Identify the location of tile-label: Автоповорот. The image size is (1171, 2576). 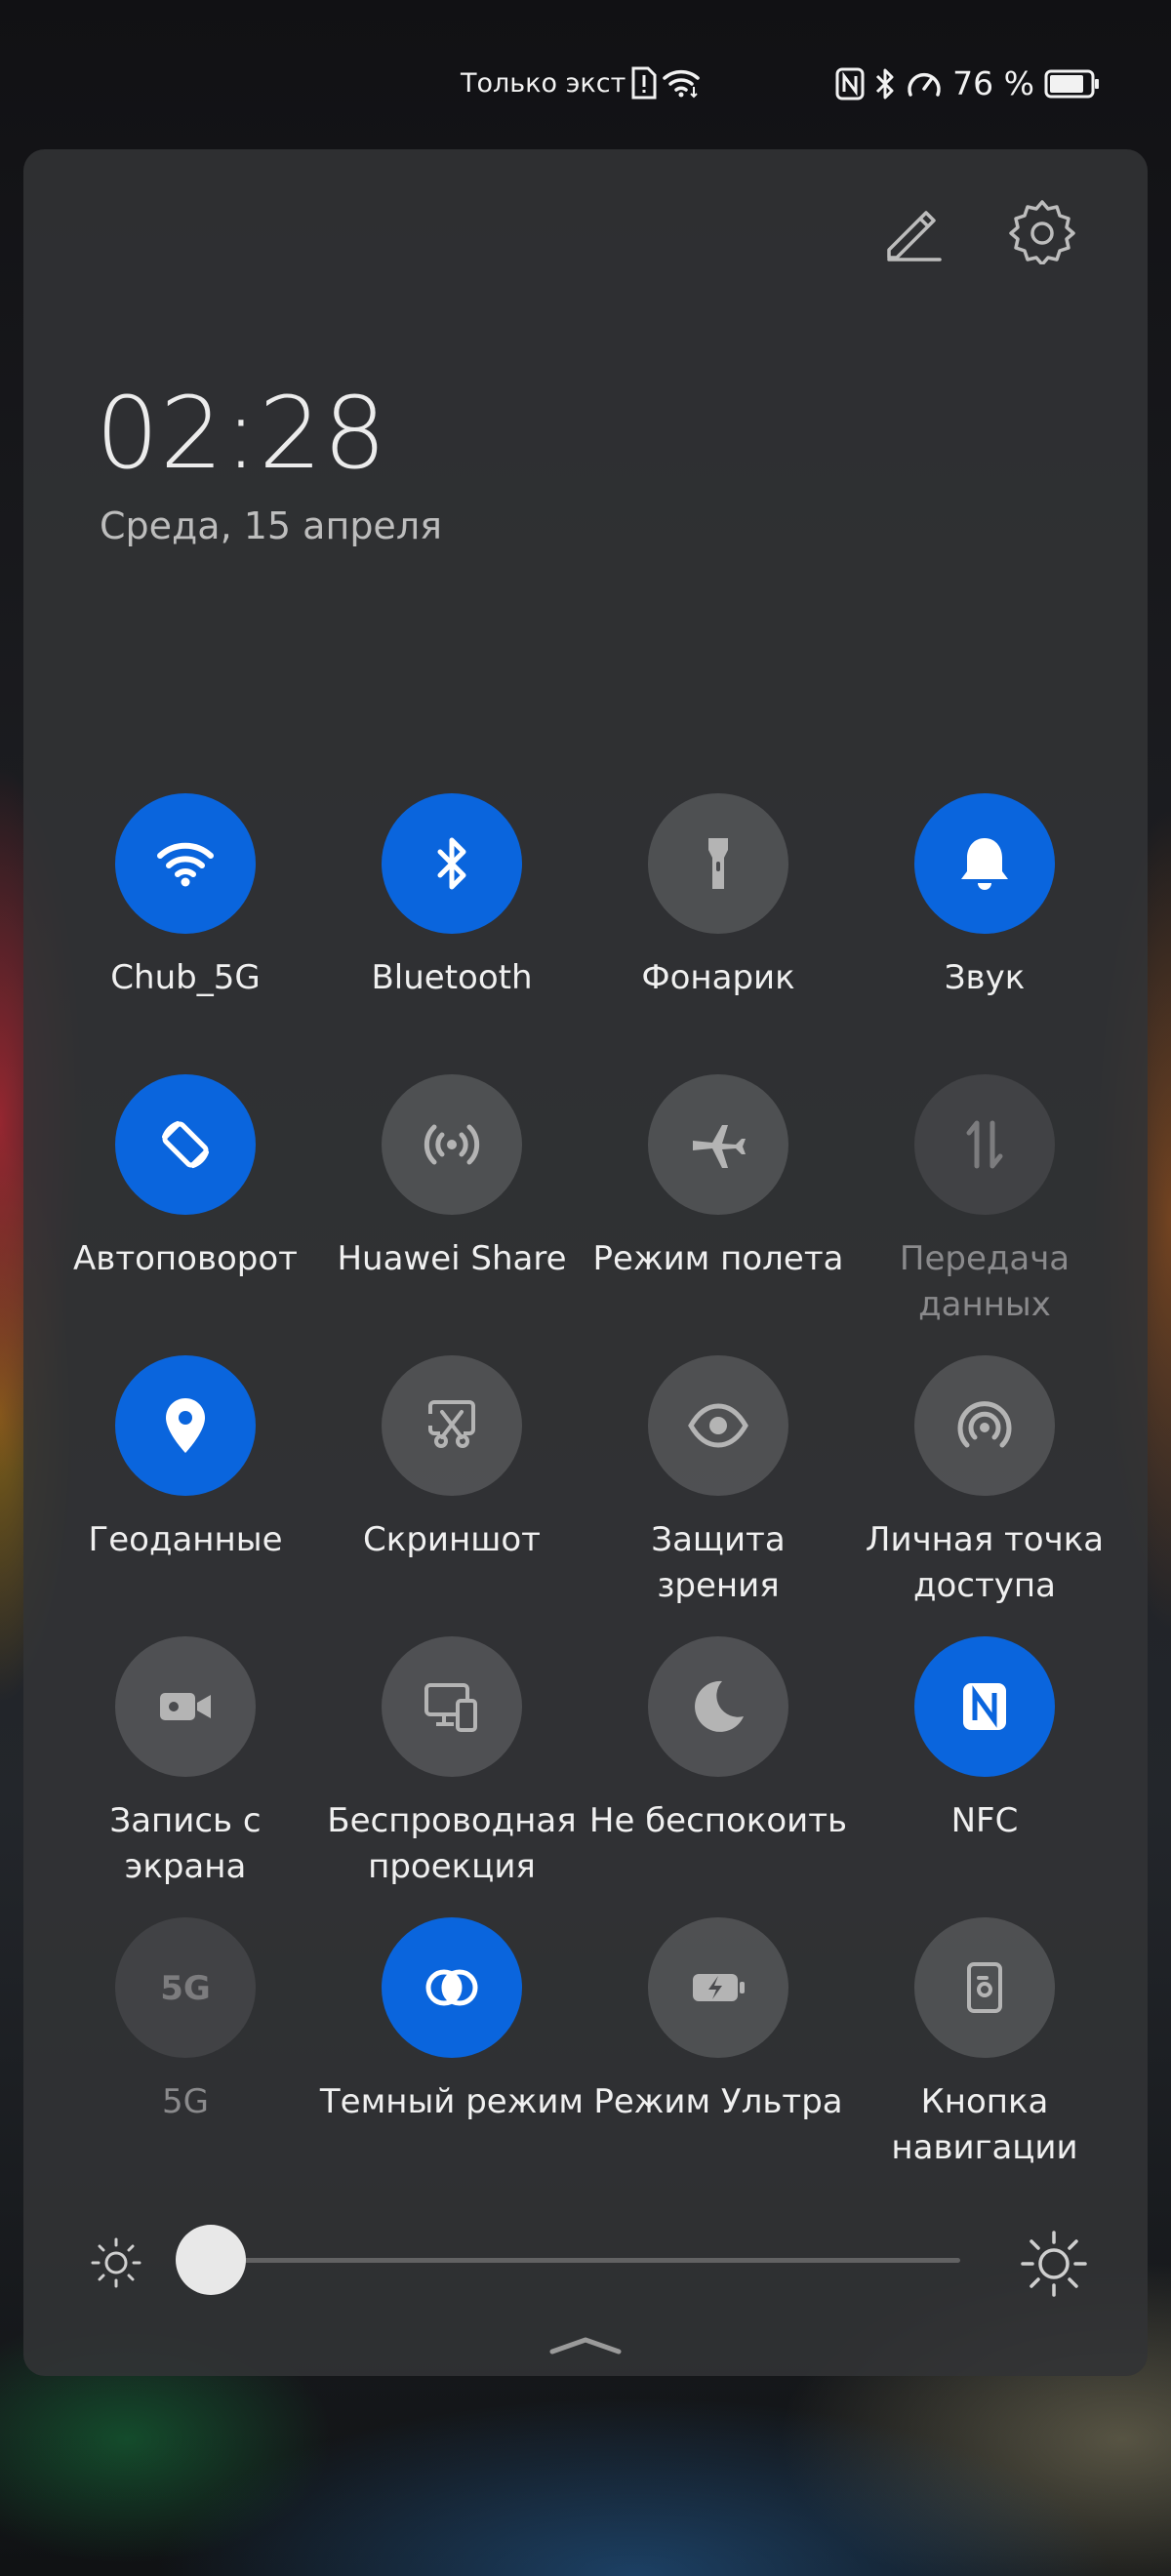
(185, 1258).